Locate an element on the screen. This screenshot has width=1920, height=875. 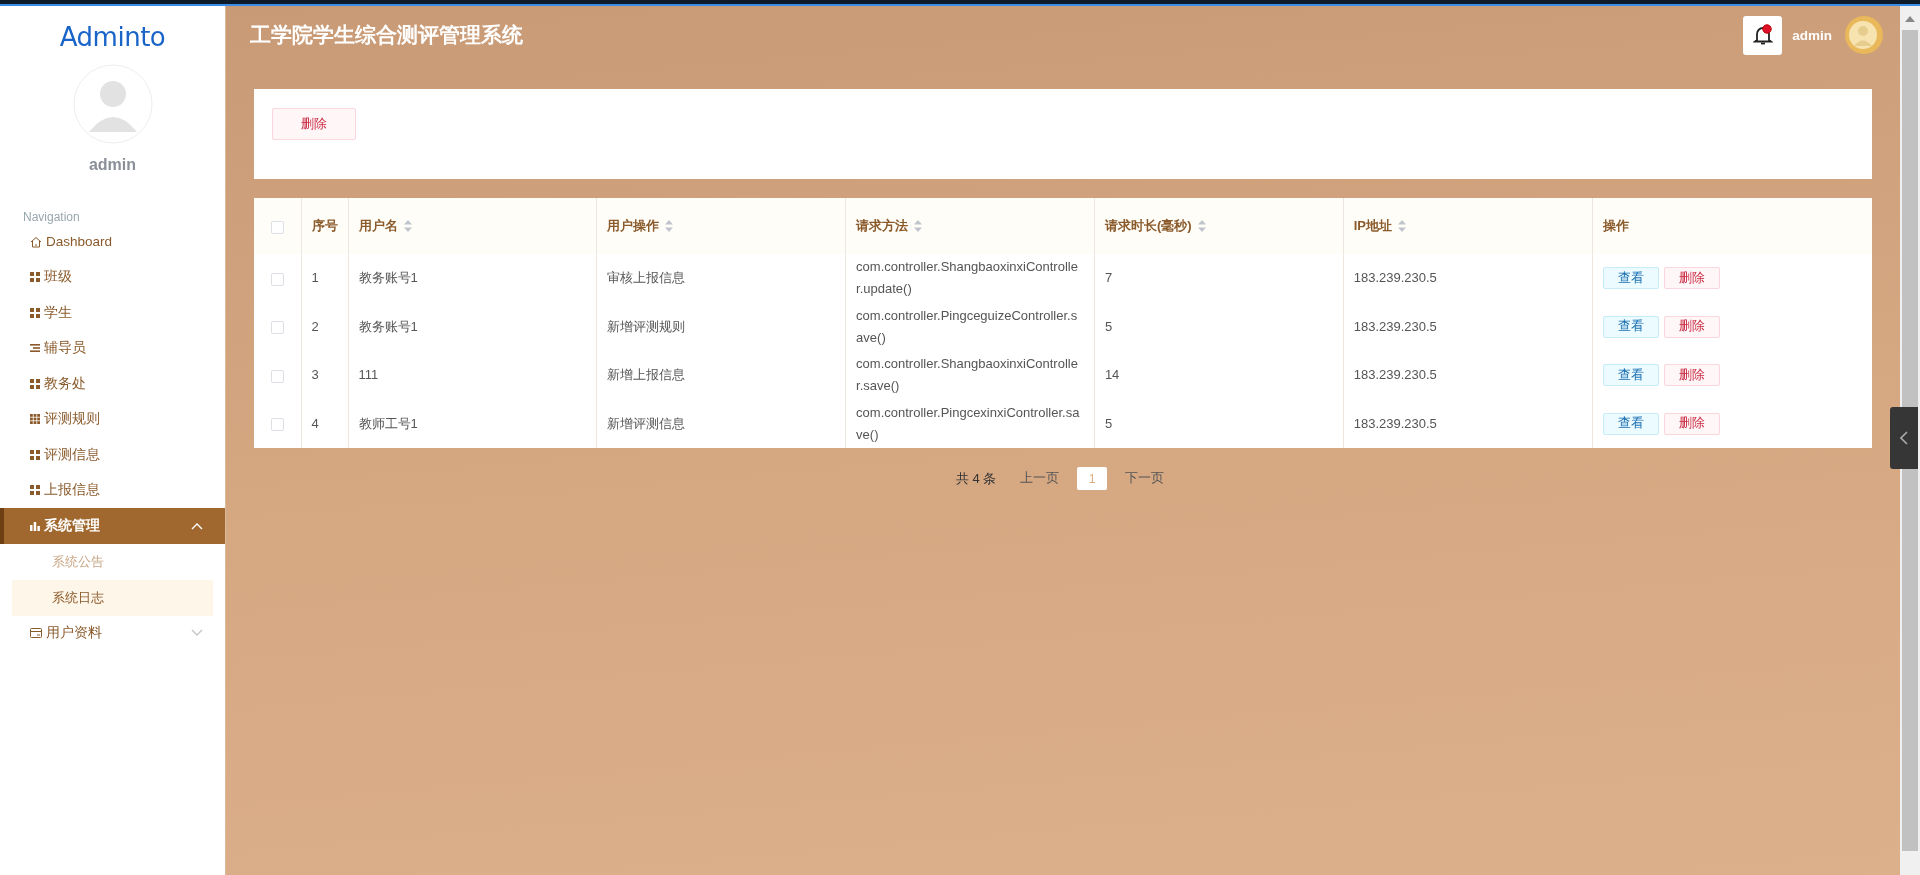
table-cell-text: 111 is located at coordinates (368, 375).